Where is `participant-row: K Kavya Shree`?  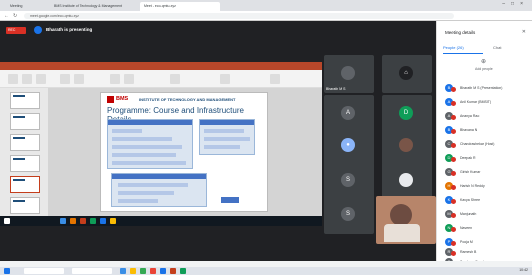 participant-row: K Kavya Shree is located at coordinates (488, 201).